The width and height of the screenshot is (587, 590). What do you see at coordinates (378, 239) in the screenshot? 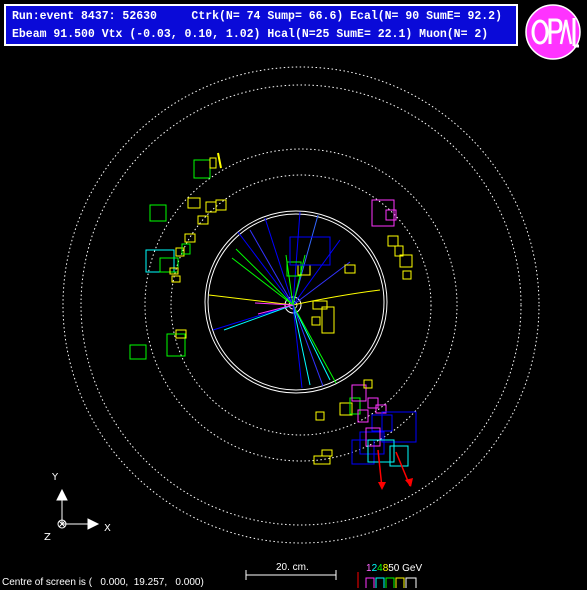
I see `calorimeter-upper-right` at bounding box center [378, 239].